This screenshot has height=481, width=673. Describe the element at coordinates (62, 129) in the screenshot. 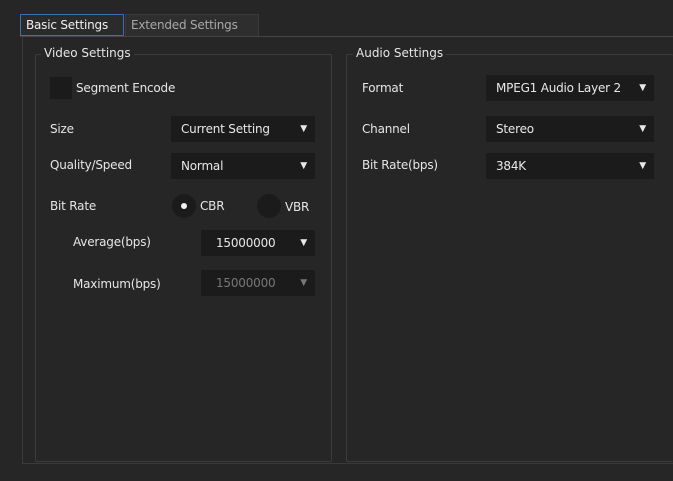

I see `size-label: Size` at that location.